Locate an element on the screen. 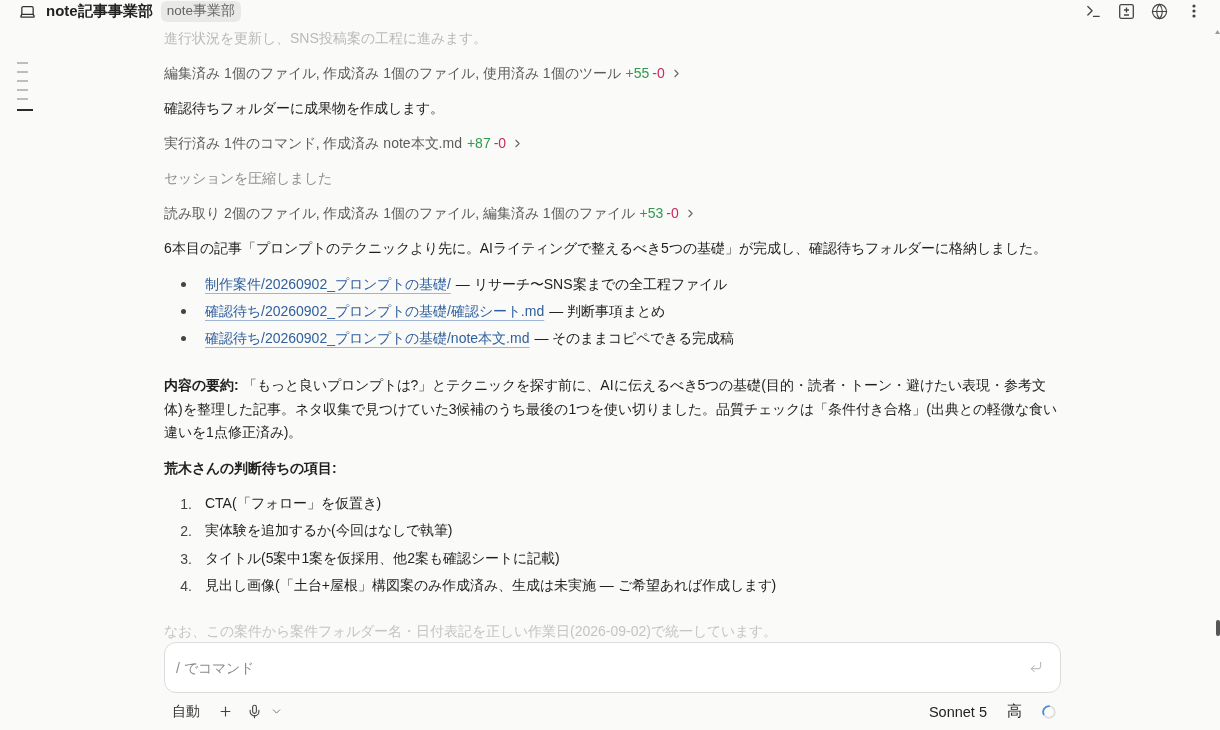 The image size is (1220, 730). list-item-text: タイトル(5案中1案を仮採用、他2案も確認シートに記載) is located at coordinates (382, 558).